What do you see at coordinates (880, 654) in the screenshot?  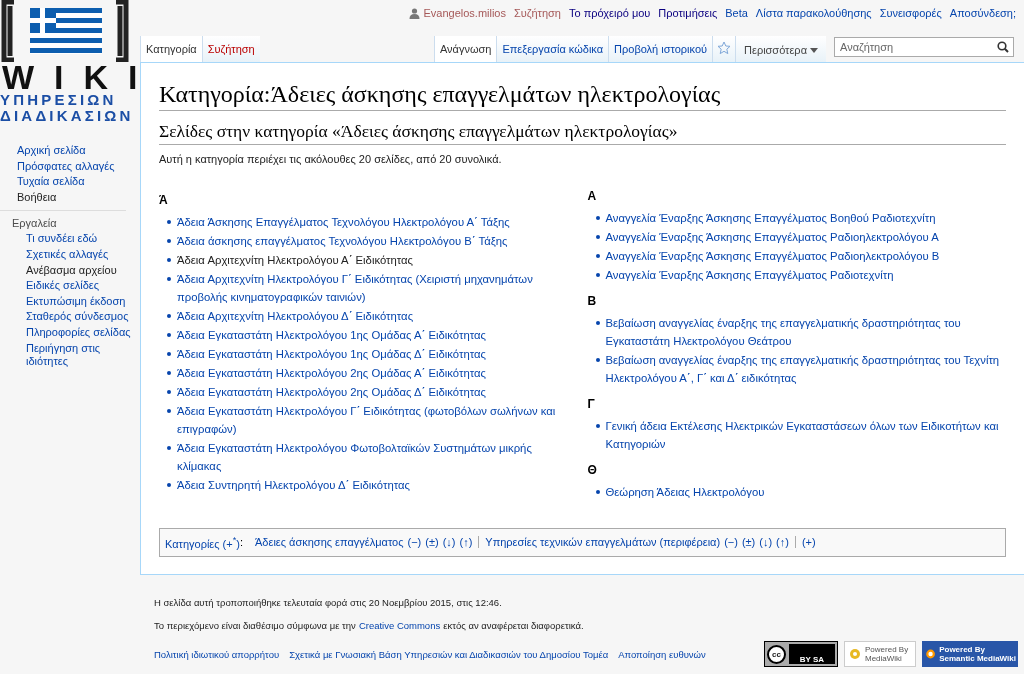 I see `powered-by-badge: Powered By MediaWiki` at bounding box center [880, 654].